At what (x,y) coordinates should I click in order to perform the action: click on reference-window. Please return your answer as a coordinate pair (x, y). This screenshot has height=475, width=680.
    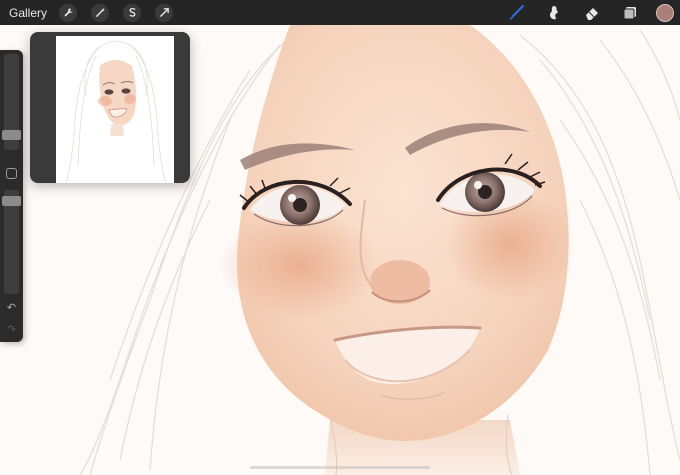
    Looking at the image, I should click on (110, 107).